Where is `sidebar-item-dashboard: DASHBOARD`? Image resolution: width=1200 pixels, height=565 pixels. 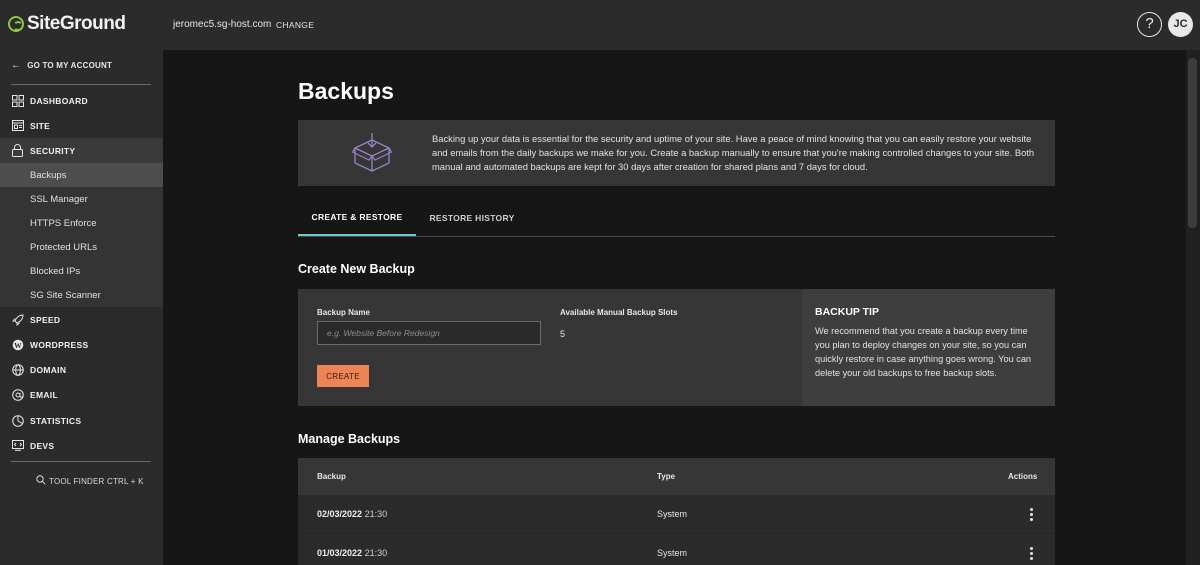
sidebar-item-dashboard: DASHBOARD is located at coordinates (81, 100).